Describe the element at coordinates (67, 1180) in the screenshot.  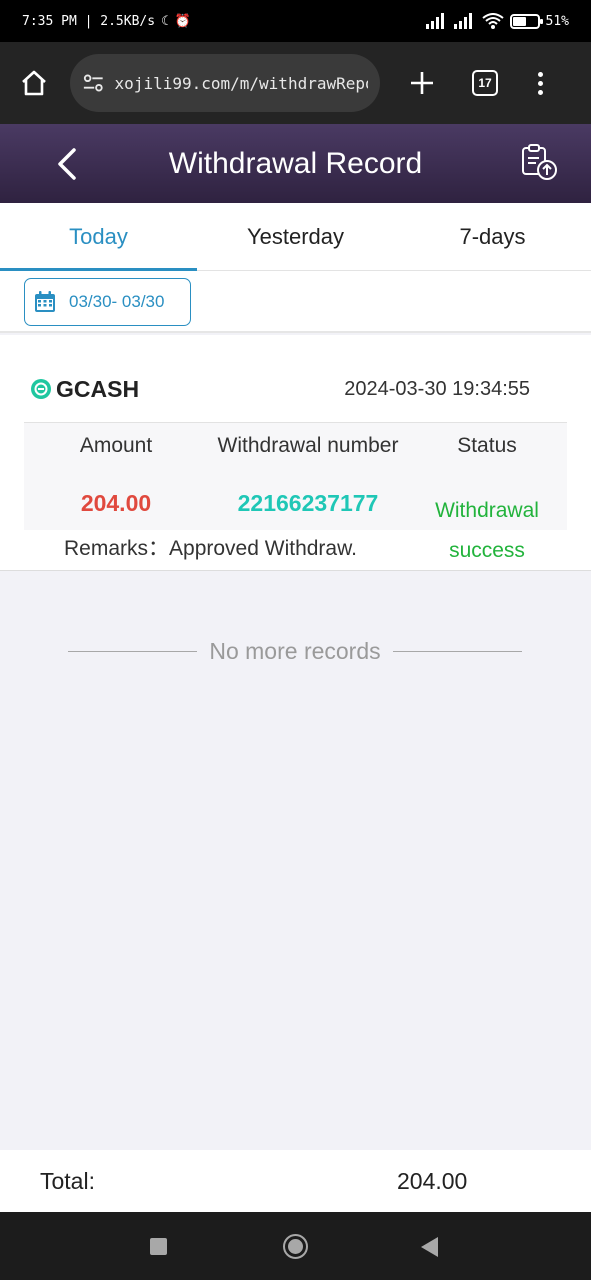
I see `total-label: Total:` at that location.